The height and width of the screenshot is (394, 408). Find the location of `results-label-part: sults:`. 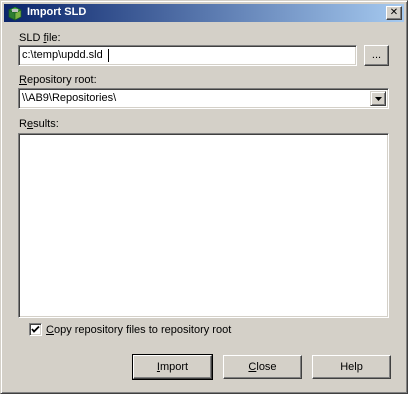

results-label-part: sults: is located at coordinates (46, 124).